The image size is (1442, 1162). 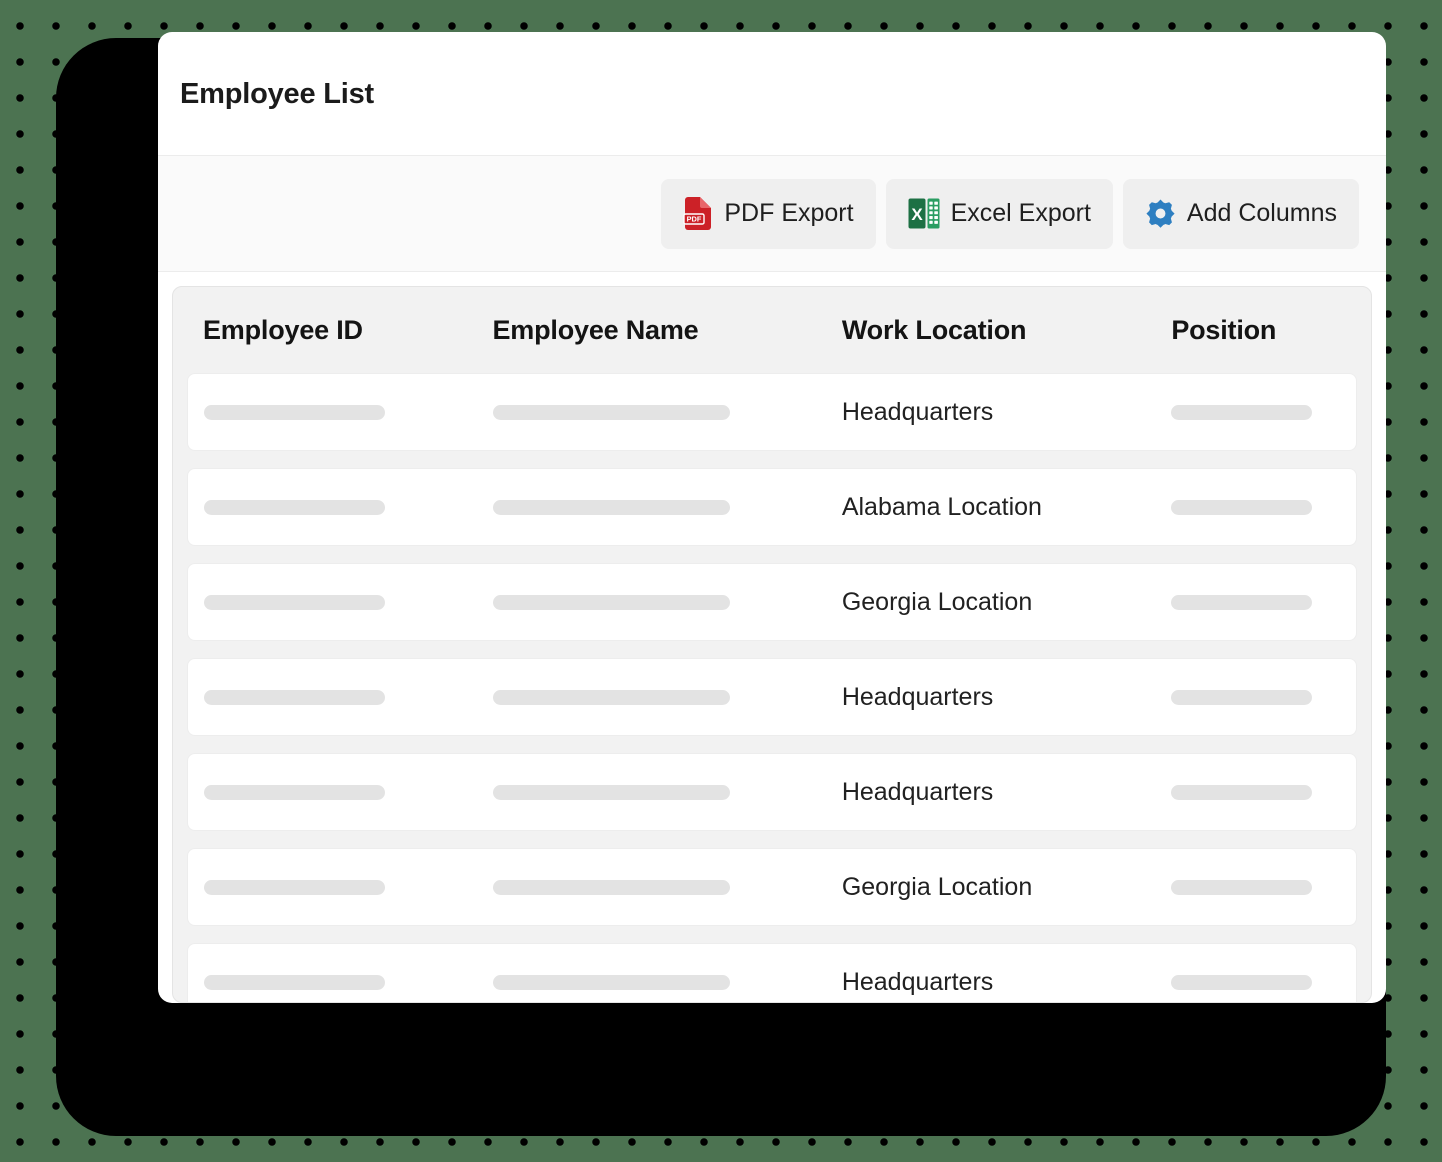 I want to click on page-title: Employee List, so click(x=277, y=94).